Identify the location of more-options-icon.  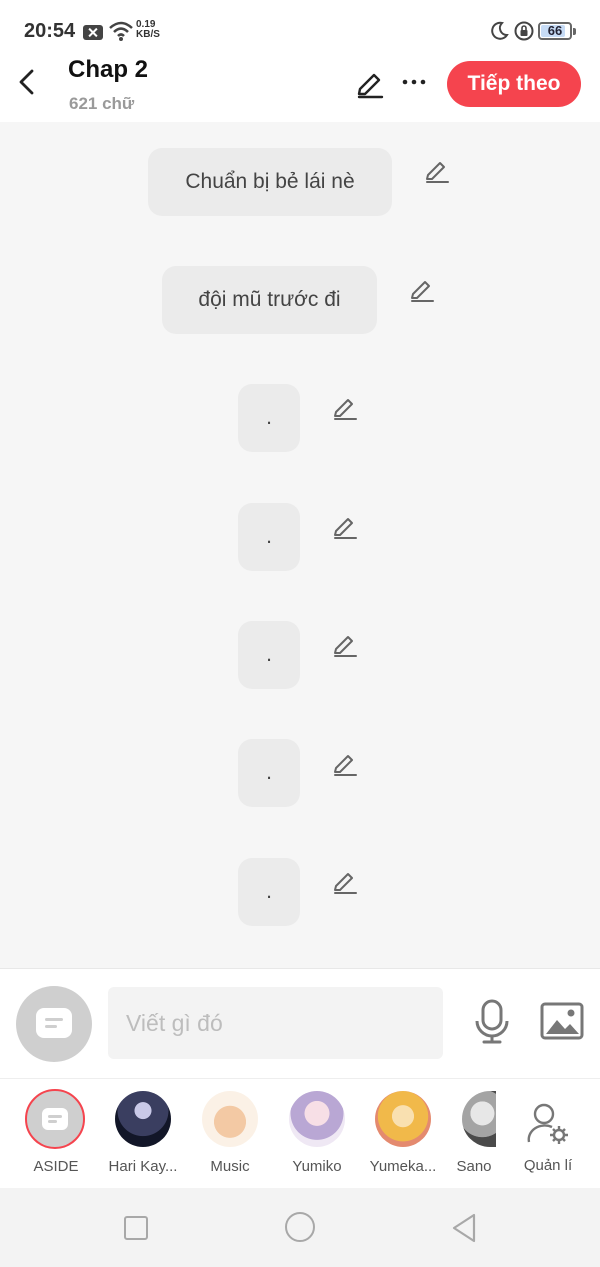
(414, 82).